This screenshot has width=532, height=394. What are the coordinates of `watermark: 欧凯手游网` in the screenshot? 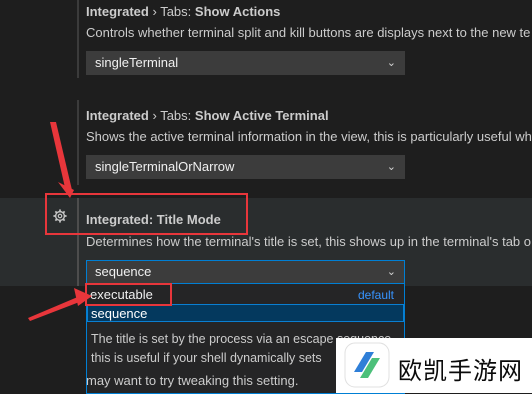 It's located at (434, 365).